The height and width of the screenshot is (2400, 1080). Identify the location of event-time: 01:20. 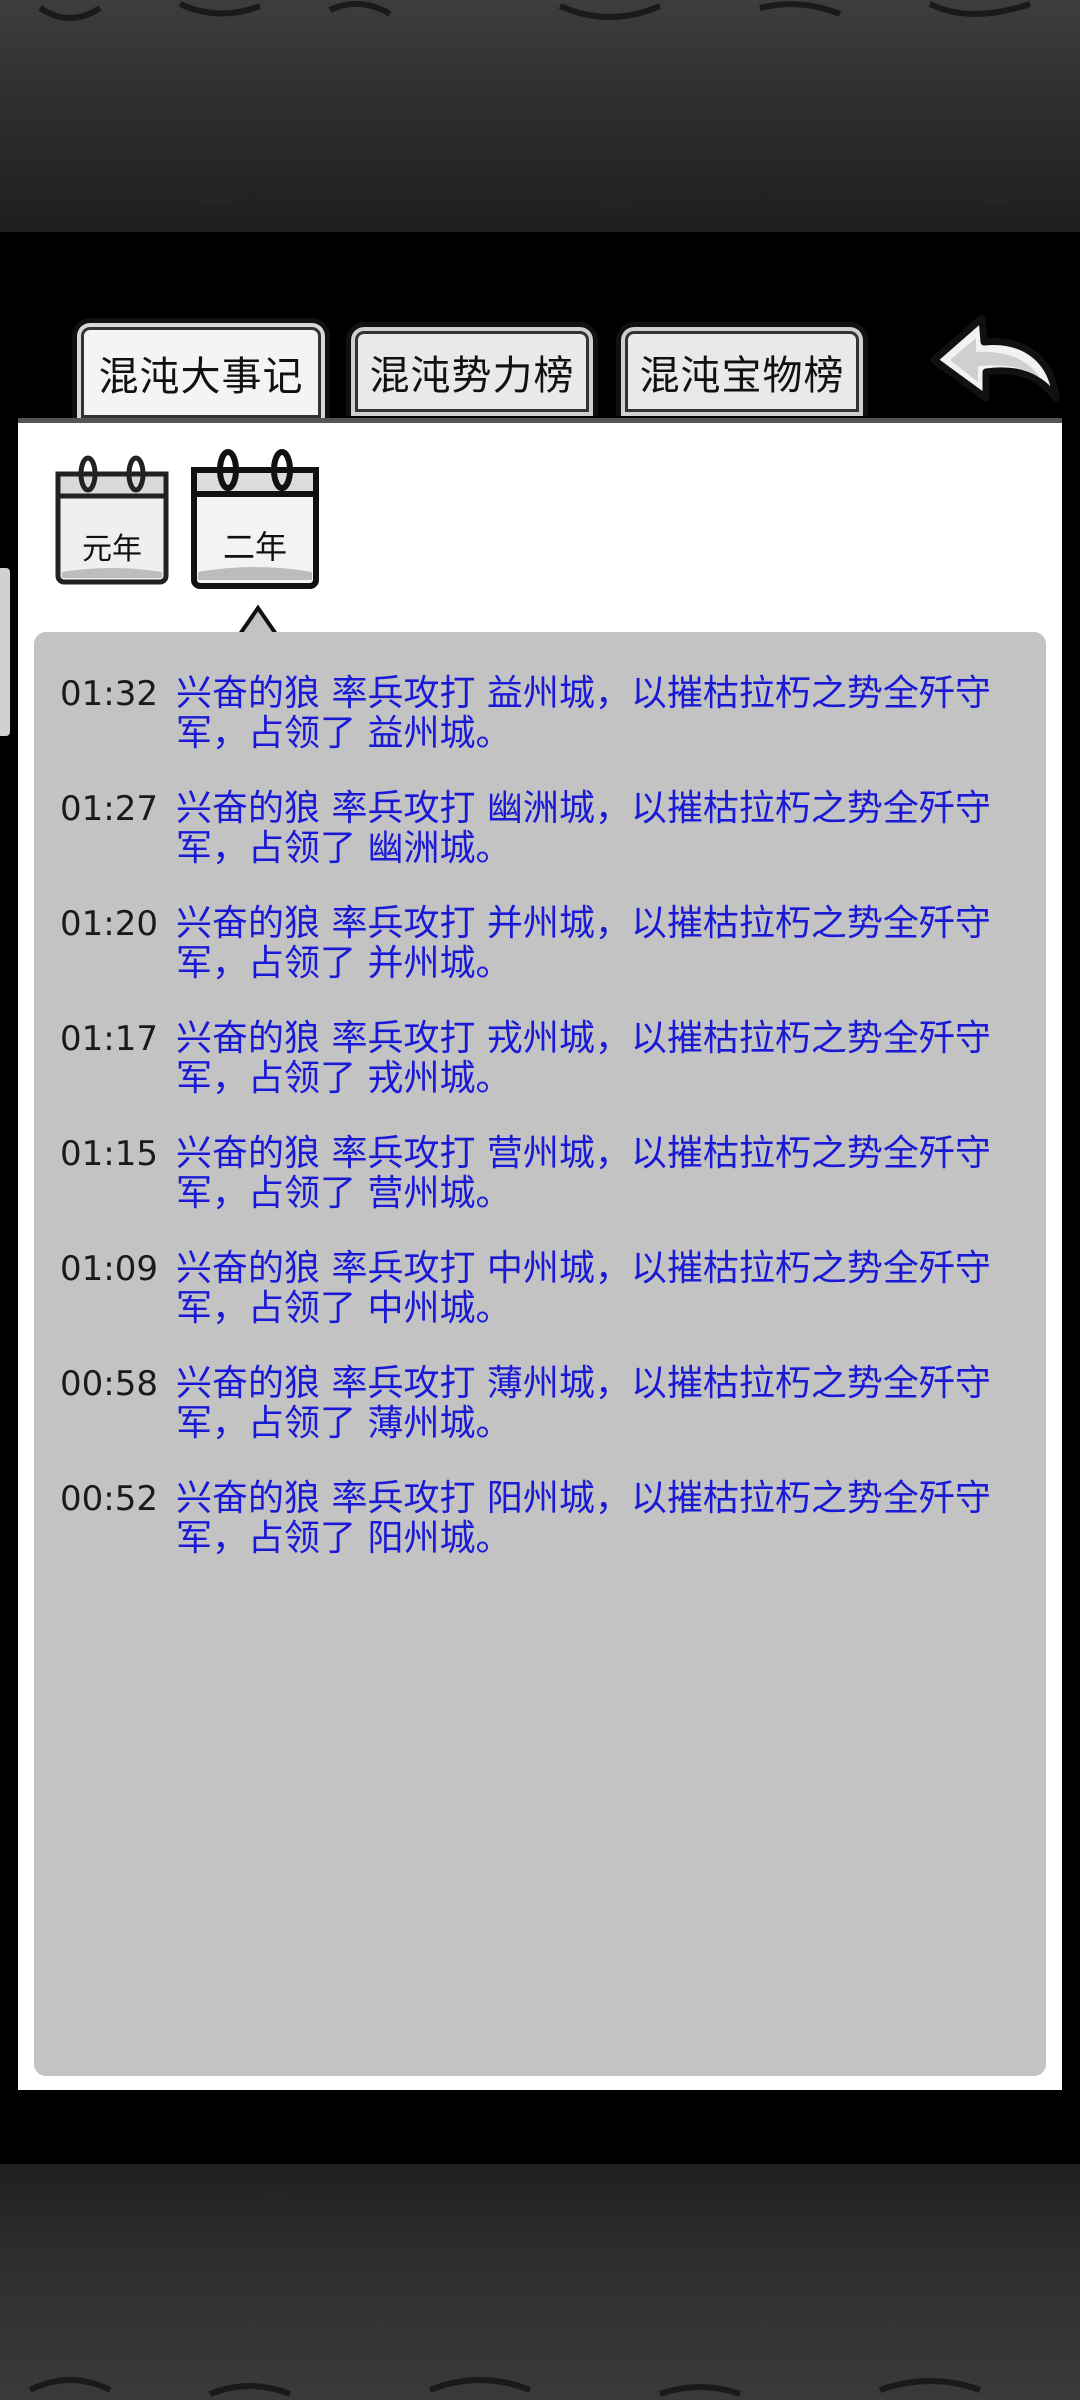
(109, 924).